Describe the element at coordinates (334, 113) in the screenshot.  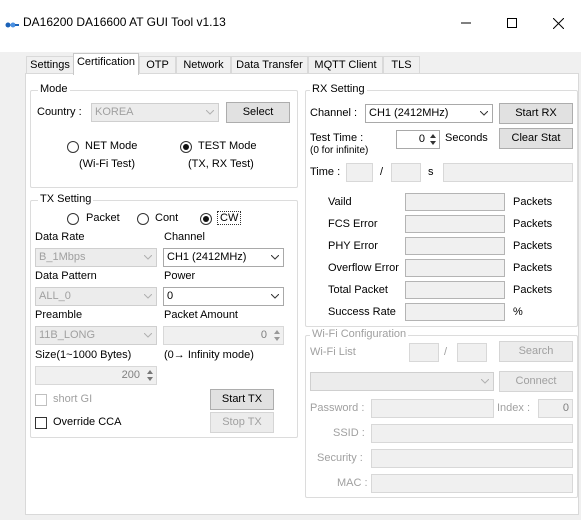
I see `rx-channel-label: Channel :` at that location.